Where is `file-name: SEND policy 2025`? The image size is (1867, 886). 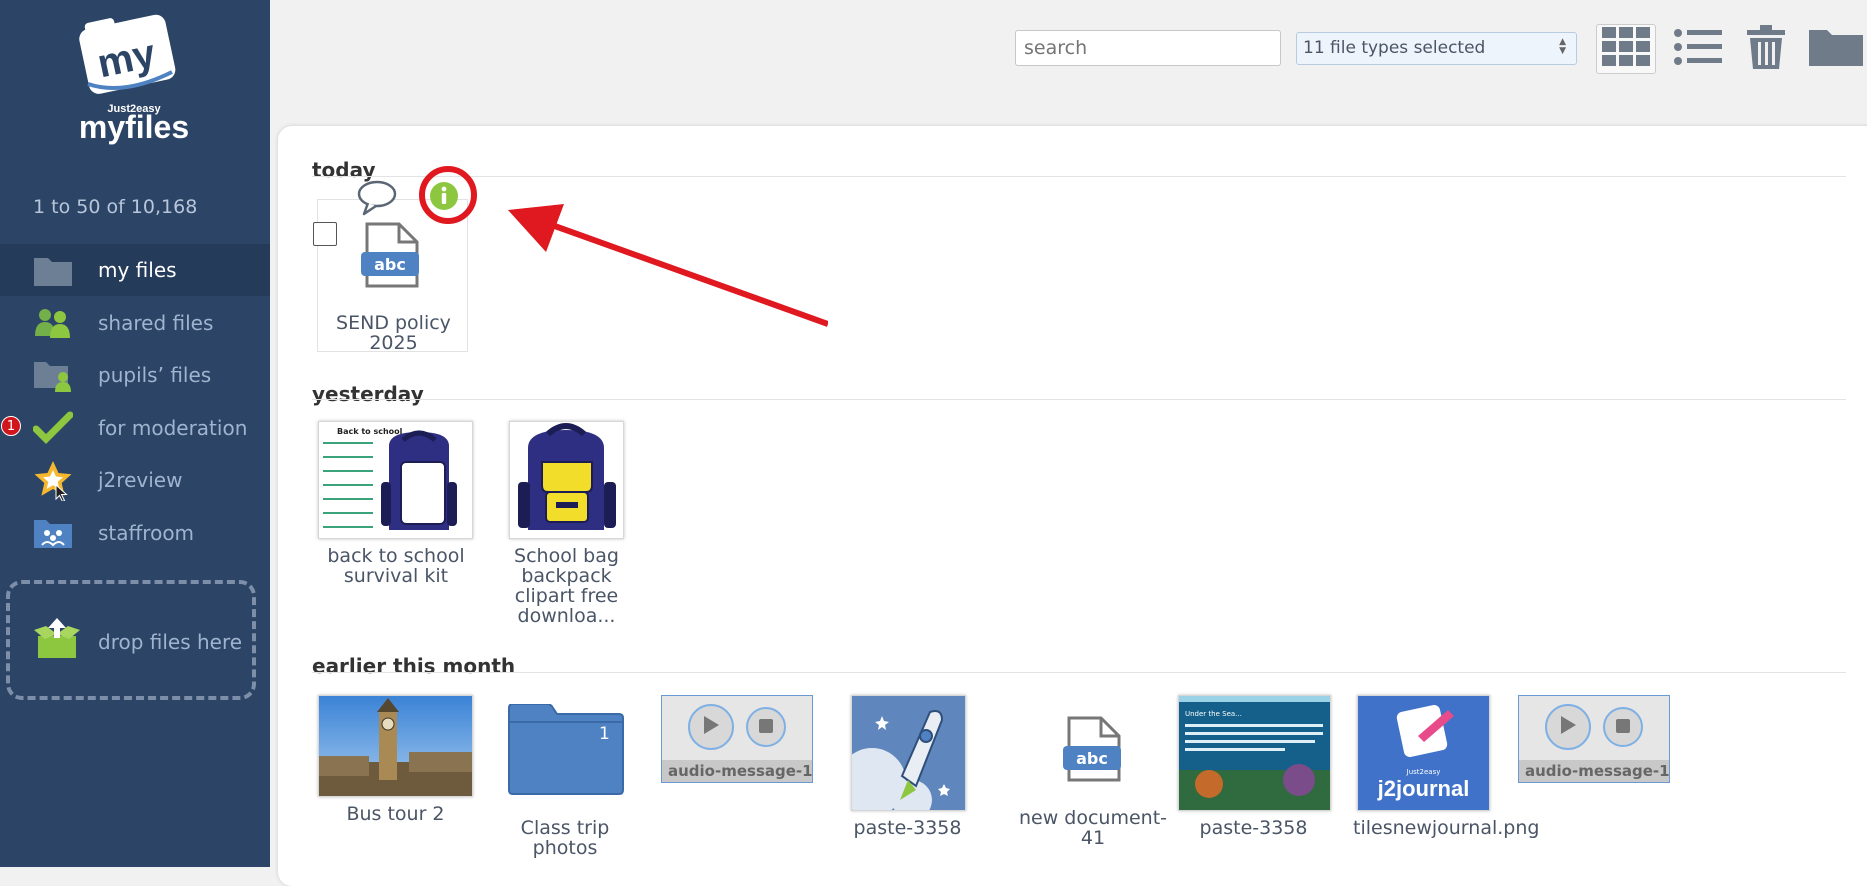
file-name: SEND policy 2025 is located at coordinates (393, 333).